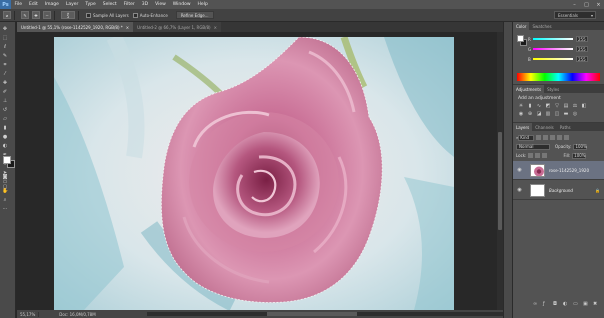 The image size is (604, 318). What do you see at coordinates (7, 160) in the screenshot?
I see `foreground-color-swatch` at bounding box center [7, 160].